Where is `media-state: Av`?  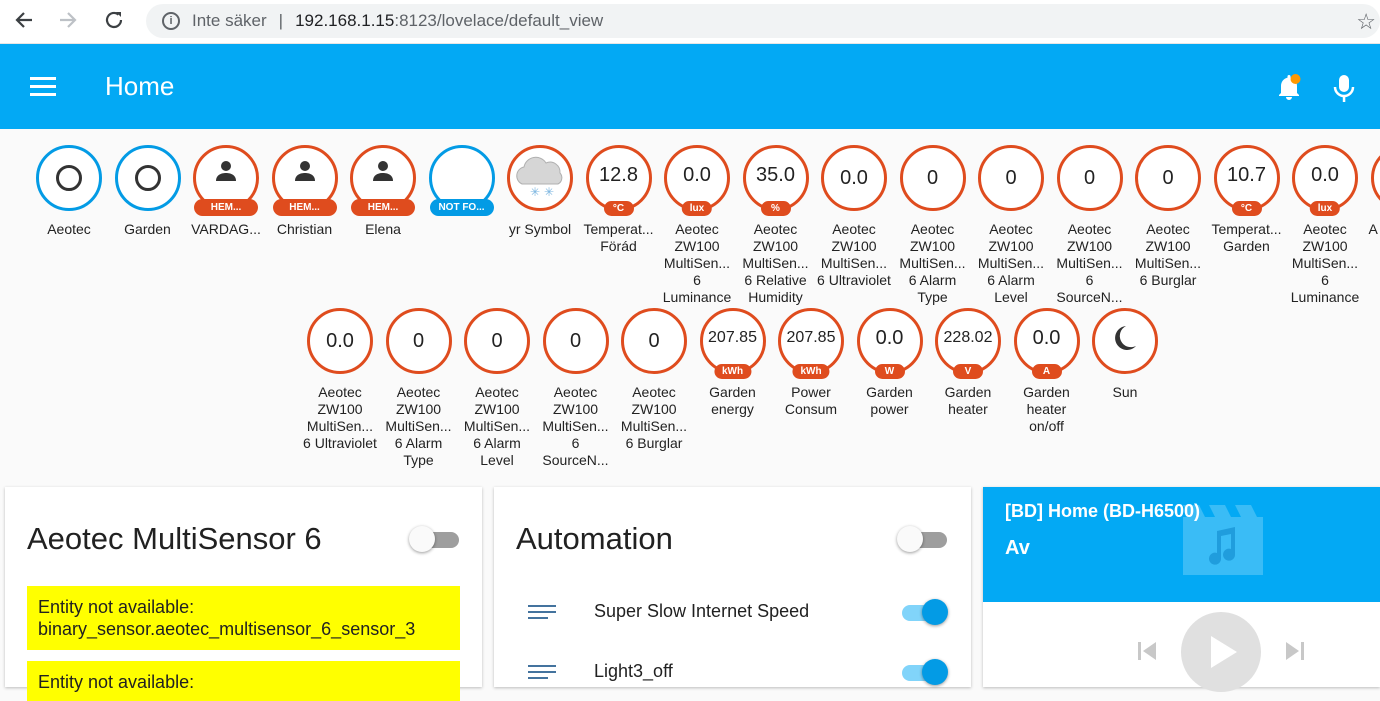 media-state: Av is located at coordinates (1017, 548).